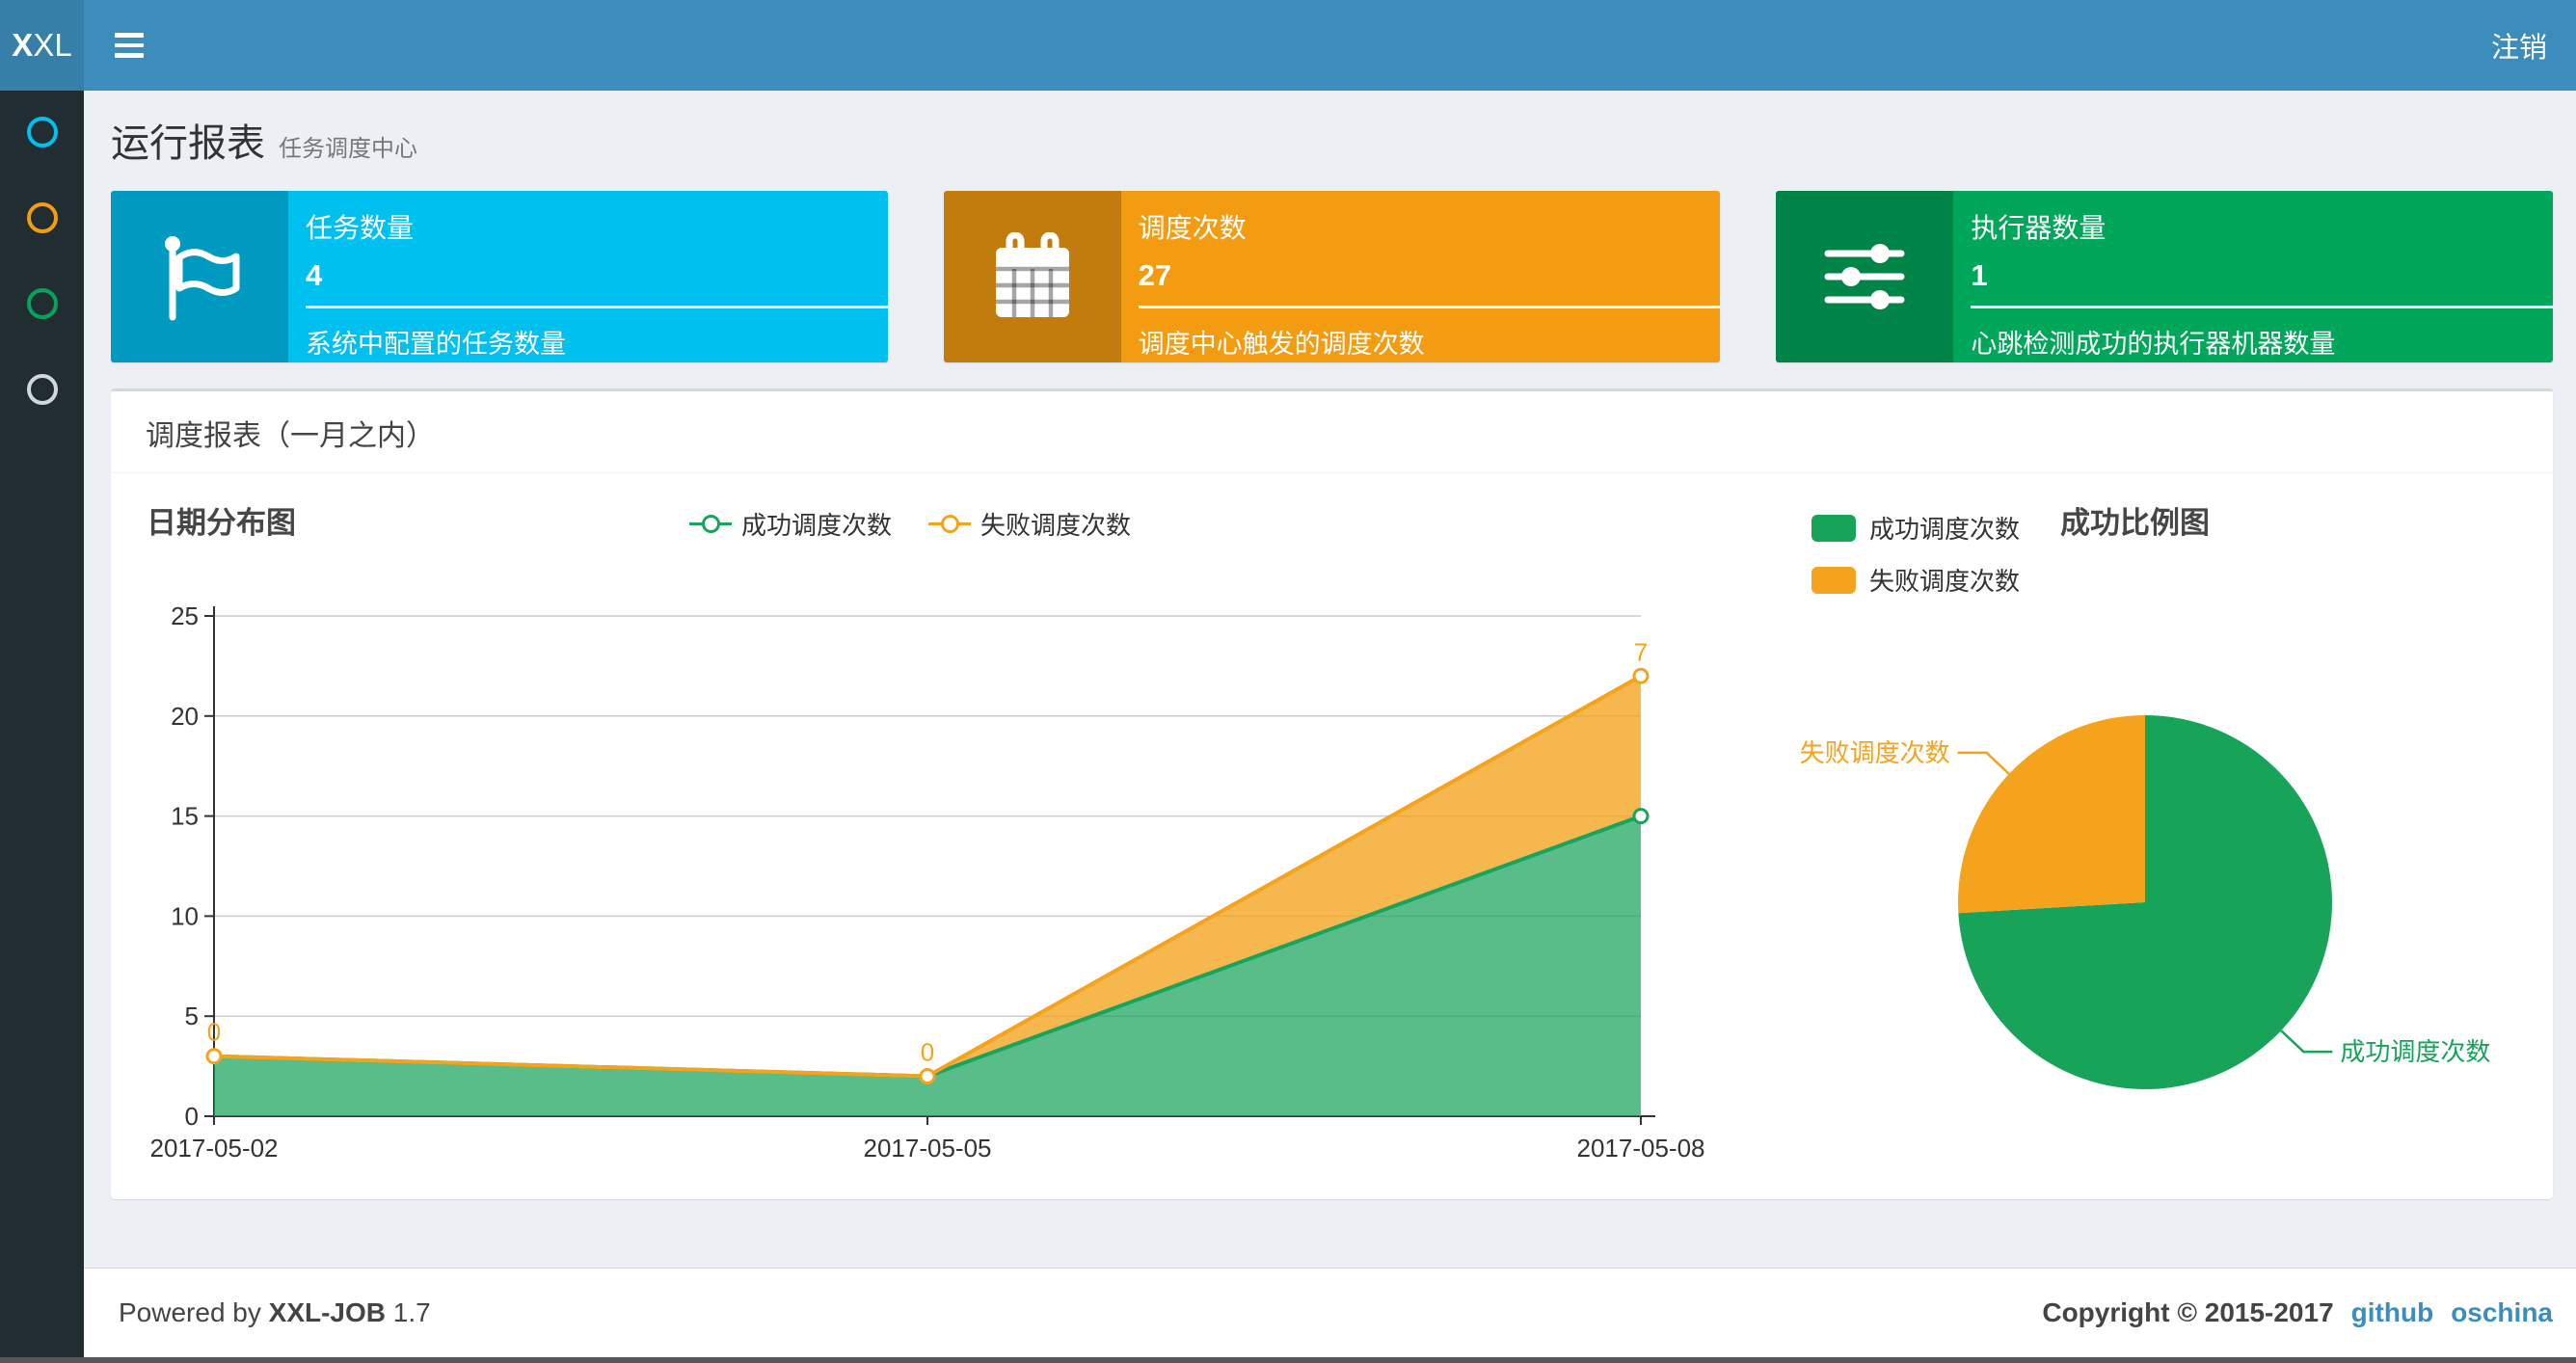 This screenshot has width=2576, height=1363. Describe the element at coordinates (42, 132) in the screenshot. I see `sidebar-item-report-icon` at that location.